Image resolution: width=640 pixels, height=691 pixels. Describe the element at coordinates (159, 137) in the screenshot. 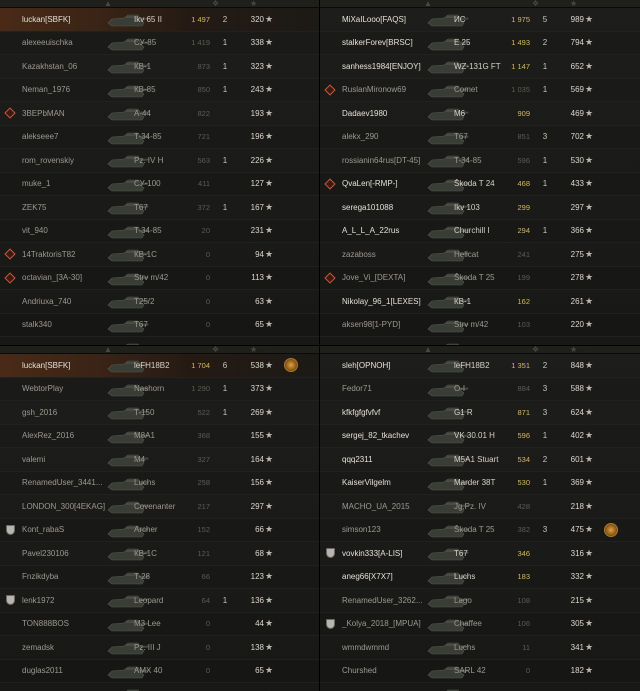

I see `player-row: alekseee7 T-34-85 721 196 ★` at that location.